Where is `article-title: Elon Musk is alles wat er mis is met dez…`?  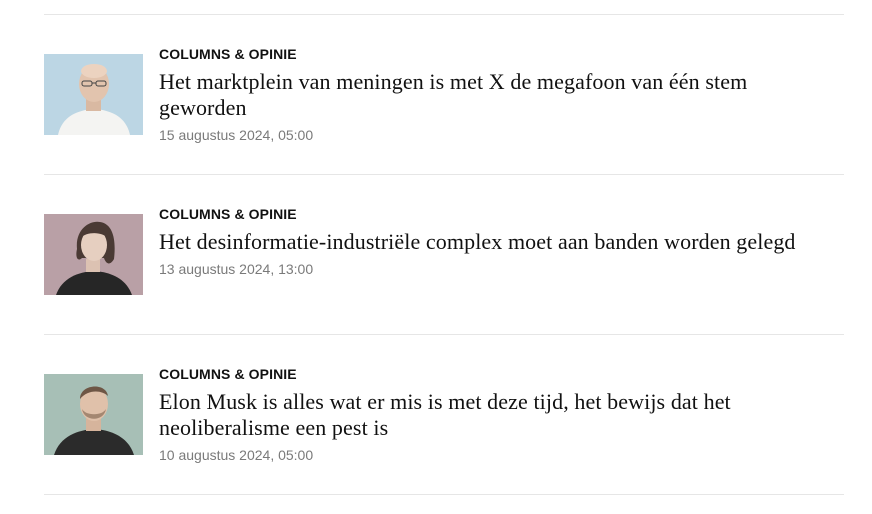
article-title: Elon Musk is alles wat er mis is met dez… is located at coordinates (489, 415).